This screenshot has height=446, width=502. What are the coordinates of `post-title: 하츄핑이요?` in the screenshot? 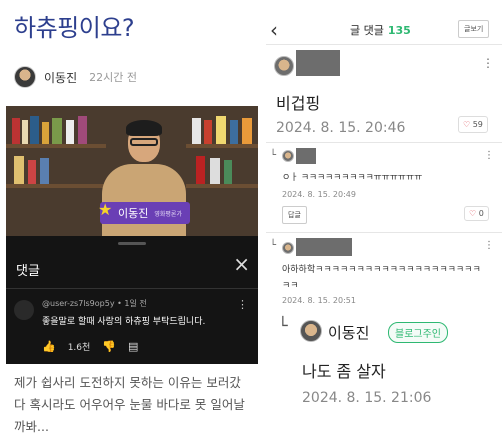 It's located at (74, 28).